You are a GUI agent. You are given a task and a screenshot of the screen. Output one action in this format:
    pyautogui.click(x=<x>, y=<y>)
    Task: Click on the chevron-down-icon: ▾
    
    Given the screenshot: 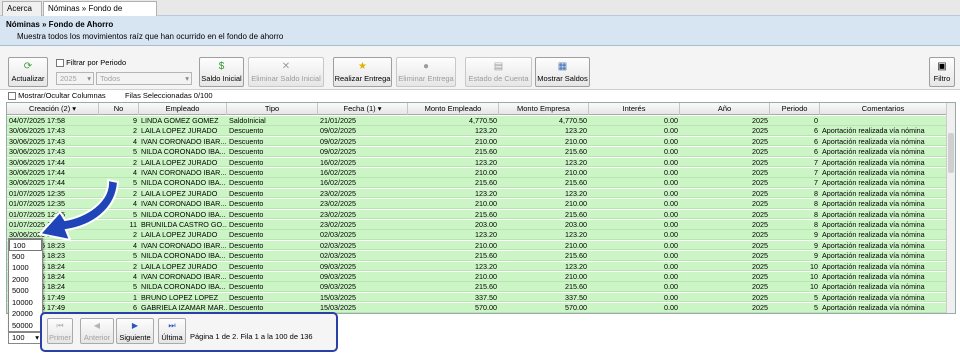 What is the action you would take?
    pyautogui.click(x=89, y=78)
    